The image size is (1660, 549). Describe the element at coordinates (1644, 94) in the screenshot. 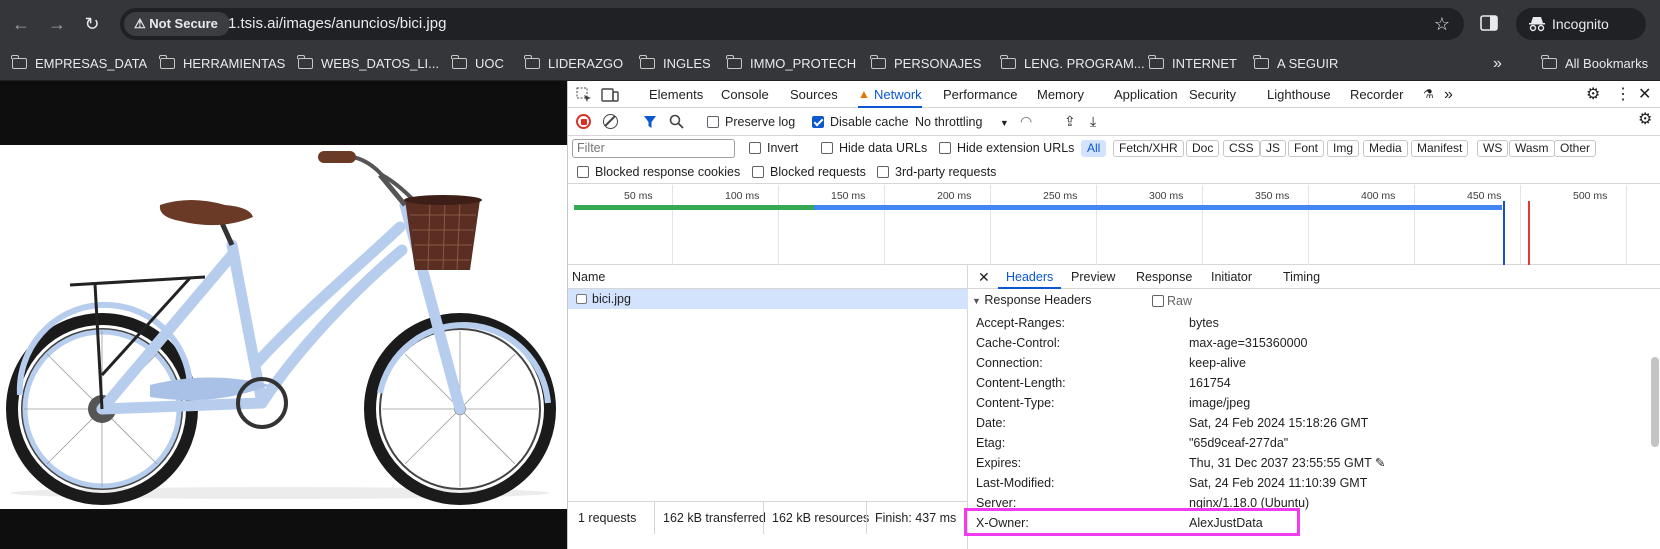

I see `close-devtools-icon: ✕` at that location.